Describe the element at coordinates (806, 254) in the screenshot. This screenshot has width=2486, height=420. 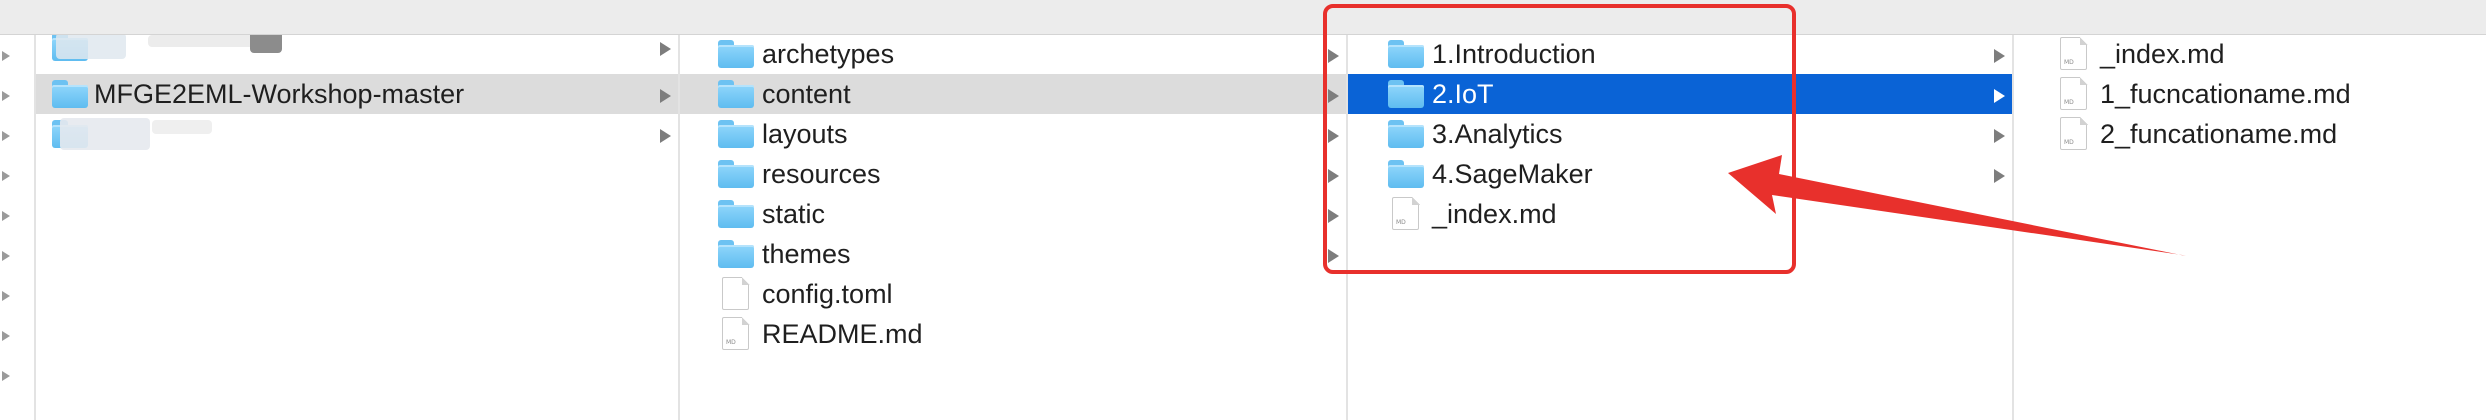
I see `item-label: themes` at that location.